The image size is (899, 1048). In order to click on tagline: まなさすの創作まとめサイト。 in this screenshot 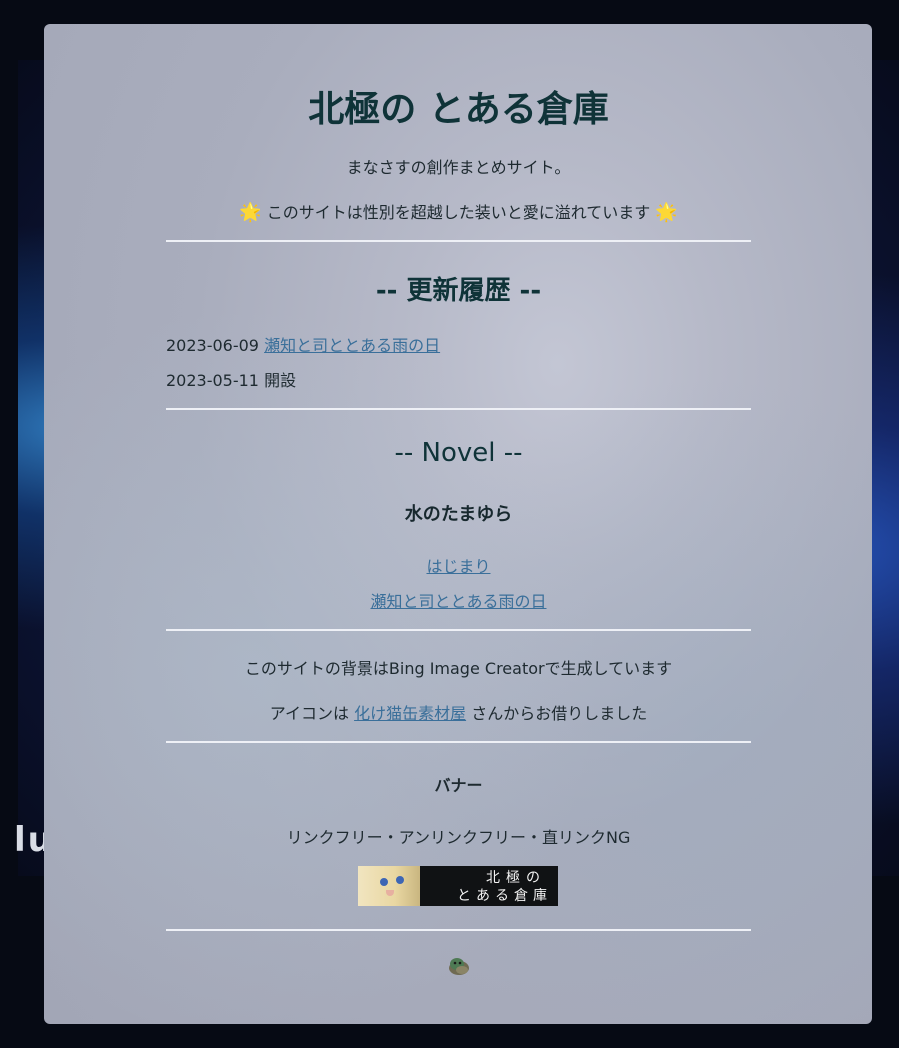, I will do `click(458, 167)`.